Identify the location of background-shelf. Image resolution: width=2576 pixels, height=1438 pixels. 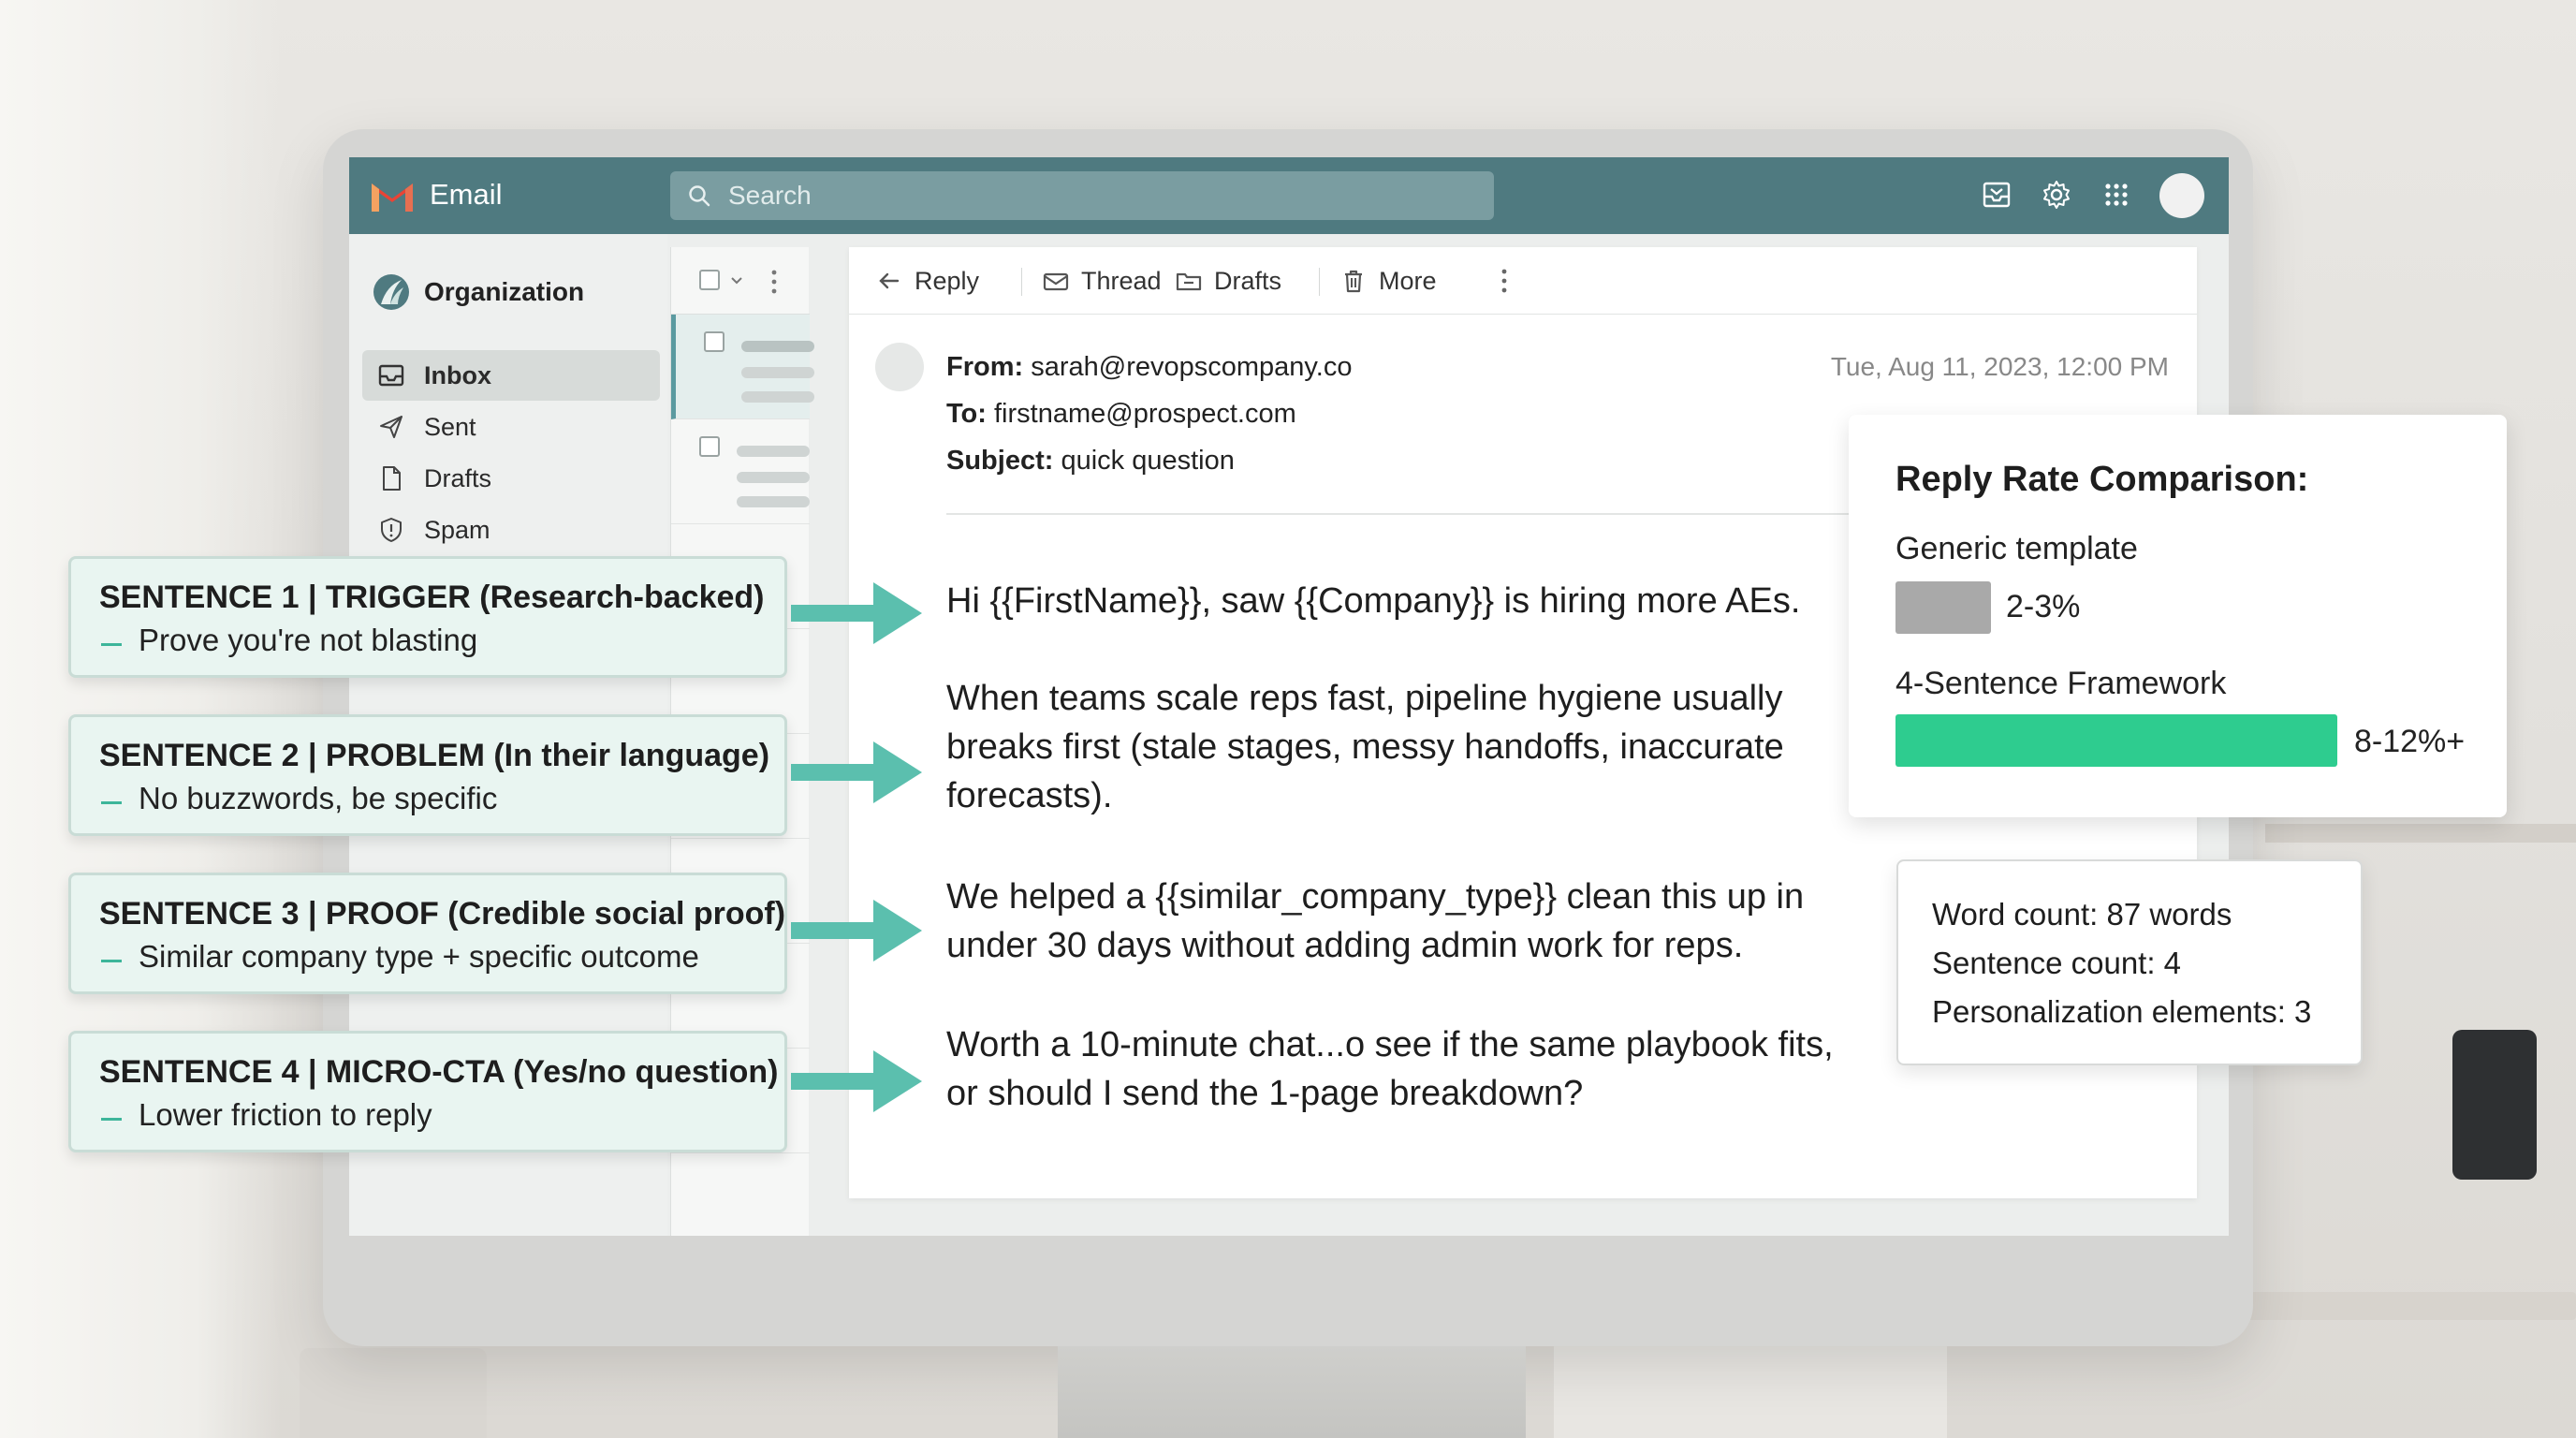
(2420, 833).